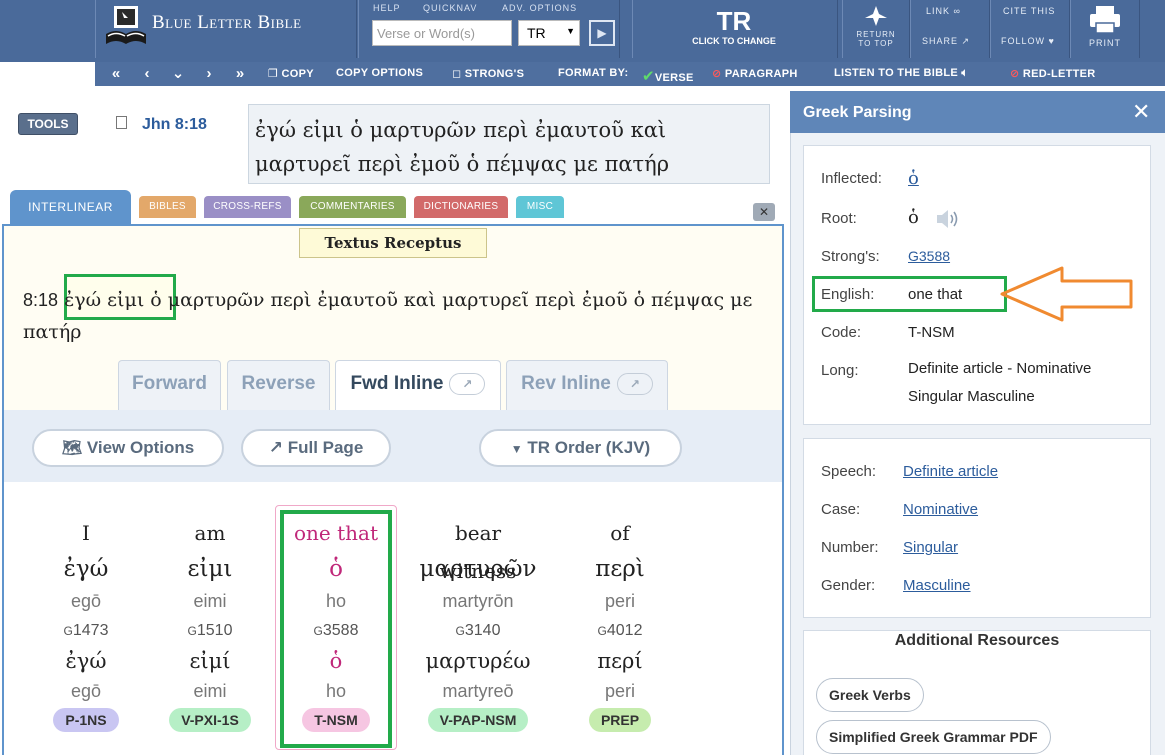 This screenshot has height=755, width=1165. Describe the element at coordinates (549, 33) in the screenshot. I see `version-select: TR ▼` at that location.